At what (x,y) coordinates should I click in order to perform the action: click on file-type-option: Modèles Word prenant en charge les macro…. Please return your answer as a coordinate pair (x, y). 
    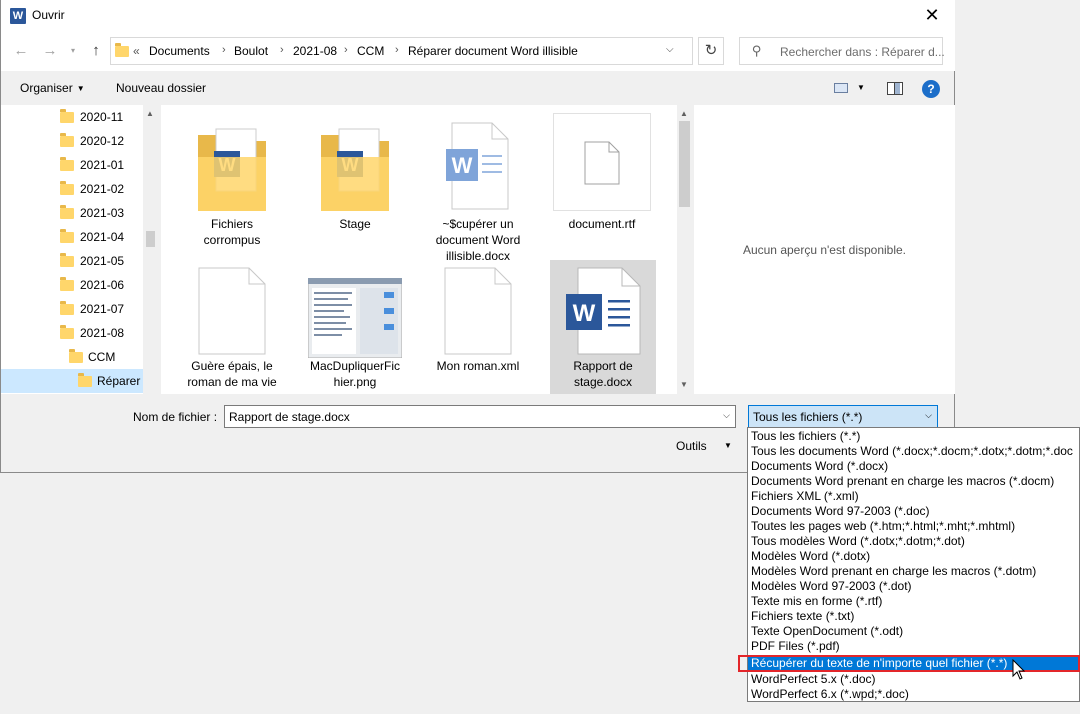
    Looking at the image, I should click on (913, 571).